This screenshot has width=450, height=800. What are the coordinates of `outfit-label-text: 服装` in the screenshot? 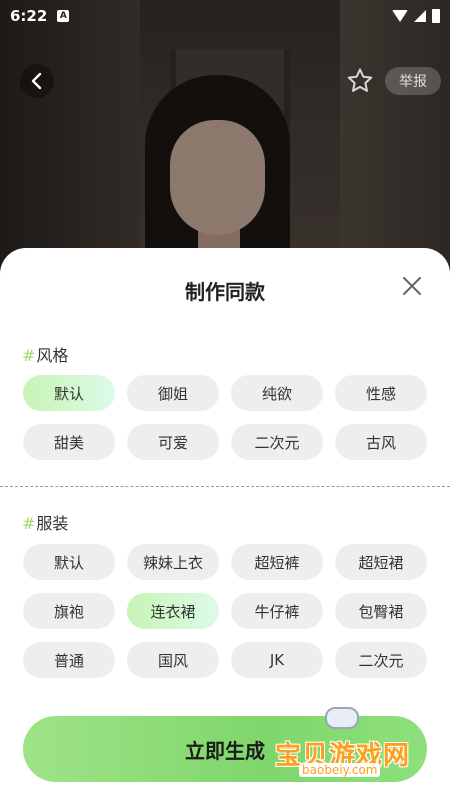 It's located at (52, 523).